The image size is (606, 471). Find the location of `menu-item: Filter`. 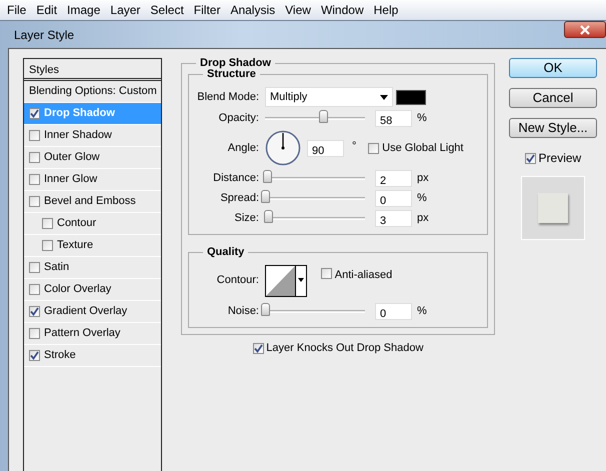

menu-item: Filter is located at coordinates (209, 10).